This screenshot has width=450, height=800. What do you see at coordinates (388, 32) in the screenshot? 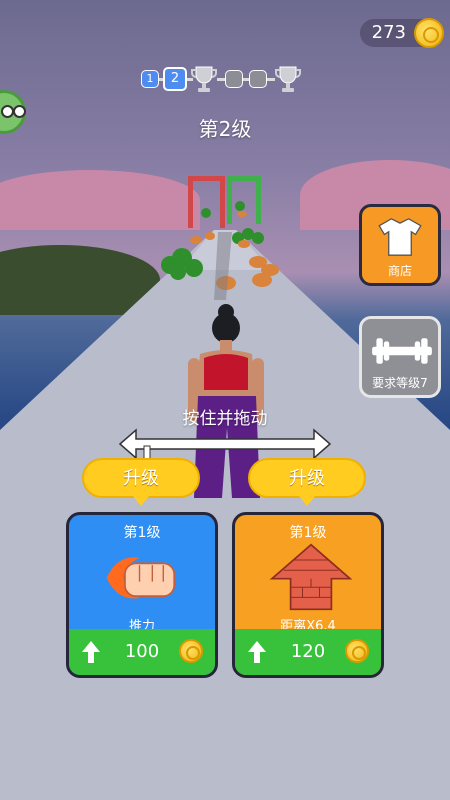
I see `coin-count: 273` at bounding box center [388, 32].